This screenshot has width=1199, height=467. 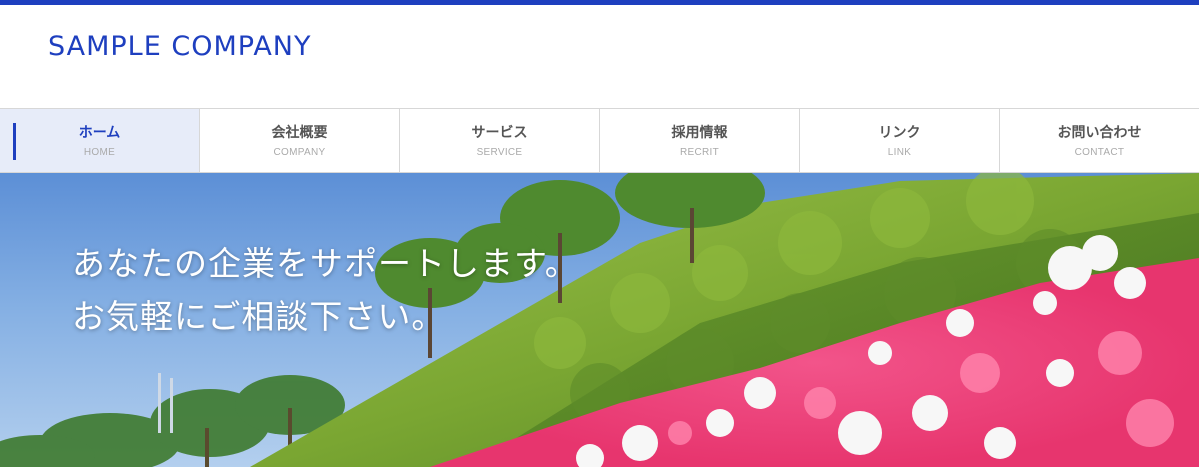 What do you see at coordinates (99, 152) in the screenshot?
I see `nav-item-sublabel: HOME` at bounding box center [99, 152].